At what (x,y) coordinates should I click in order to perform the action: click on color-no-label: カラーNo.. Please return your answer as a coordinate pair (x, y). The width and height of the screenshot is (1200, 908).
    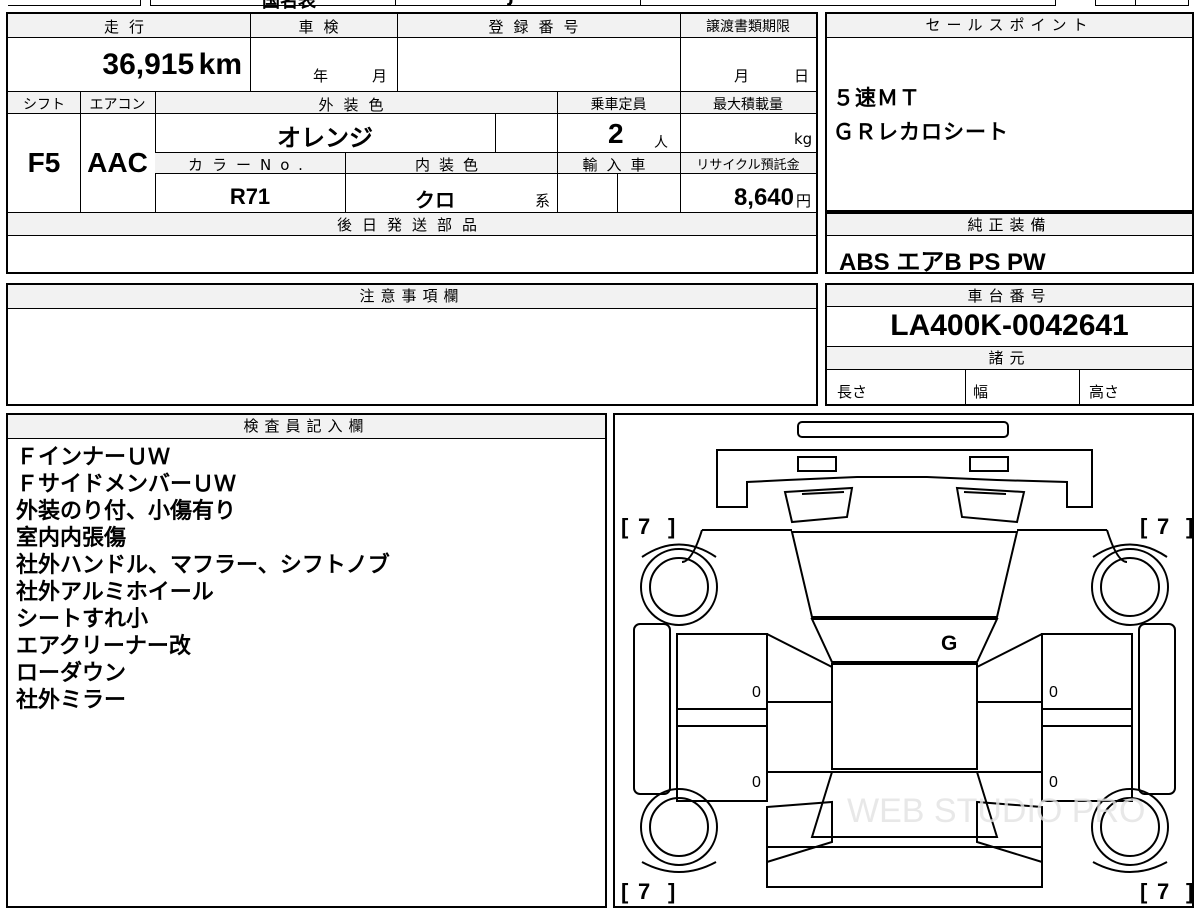
    Looking at the image, I should click on (250, 165).